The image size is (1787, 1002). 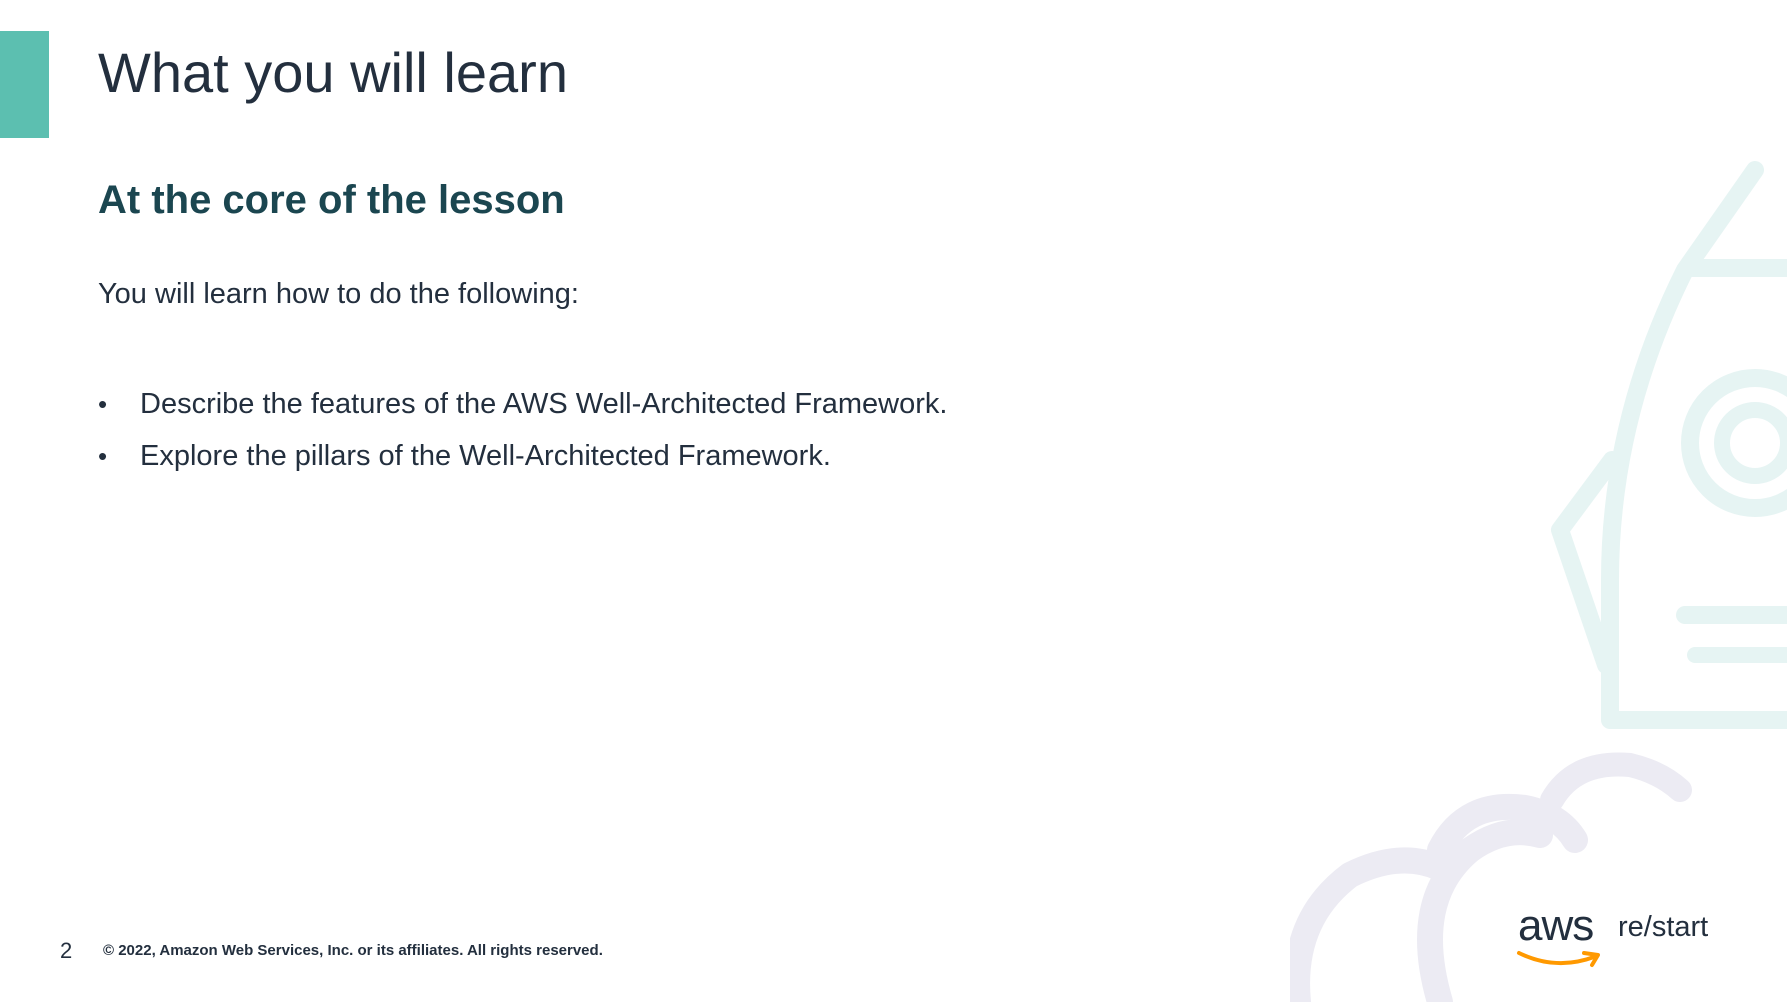 I want to click on restart-logo-text: re/start, so click(x=1663, y=927).